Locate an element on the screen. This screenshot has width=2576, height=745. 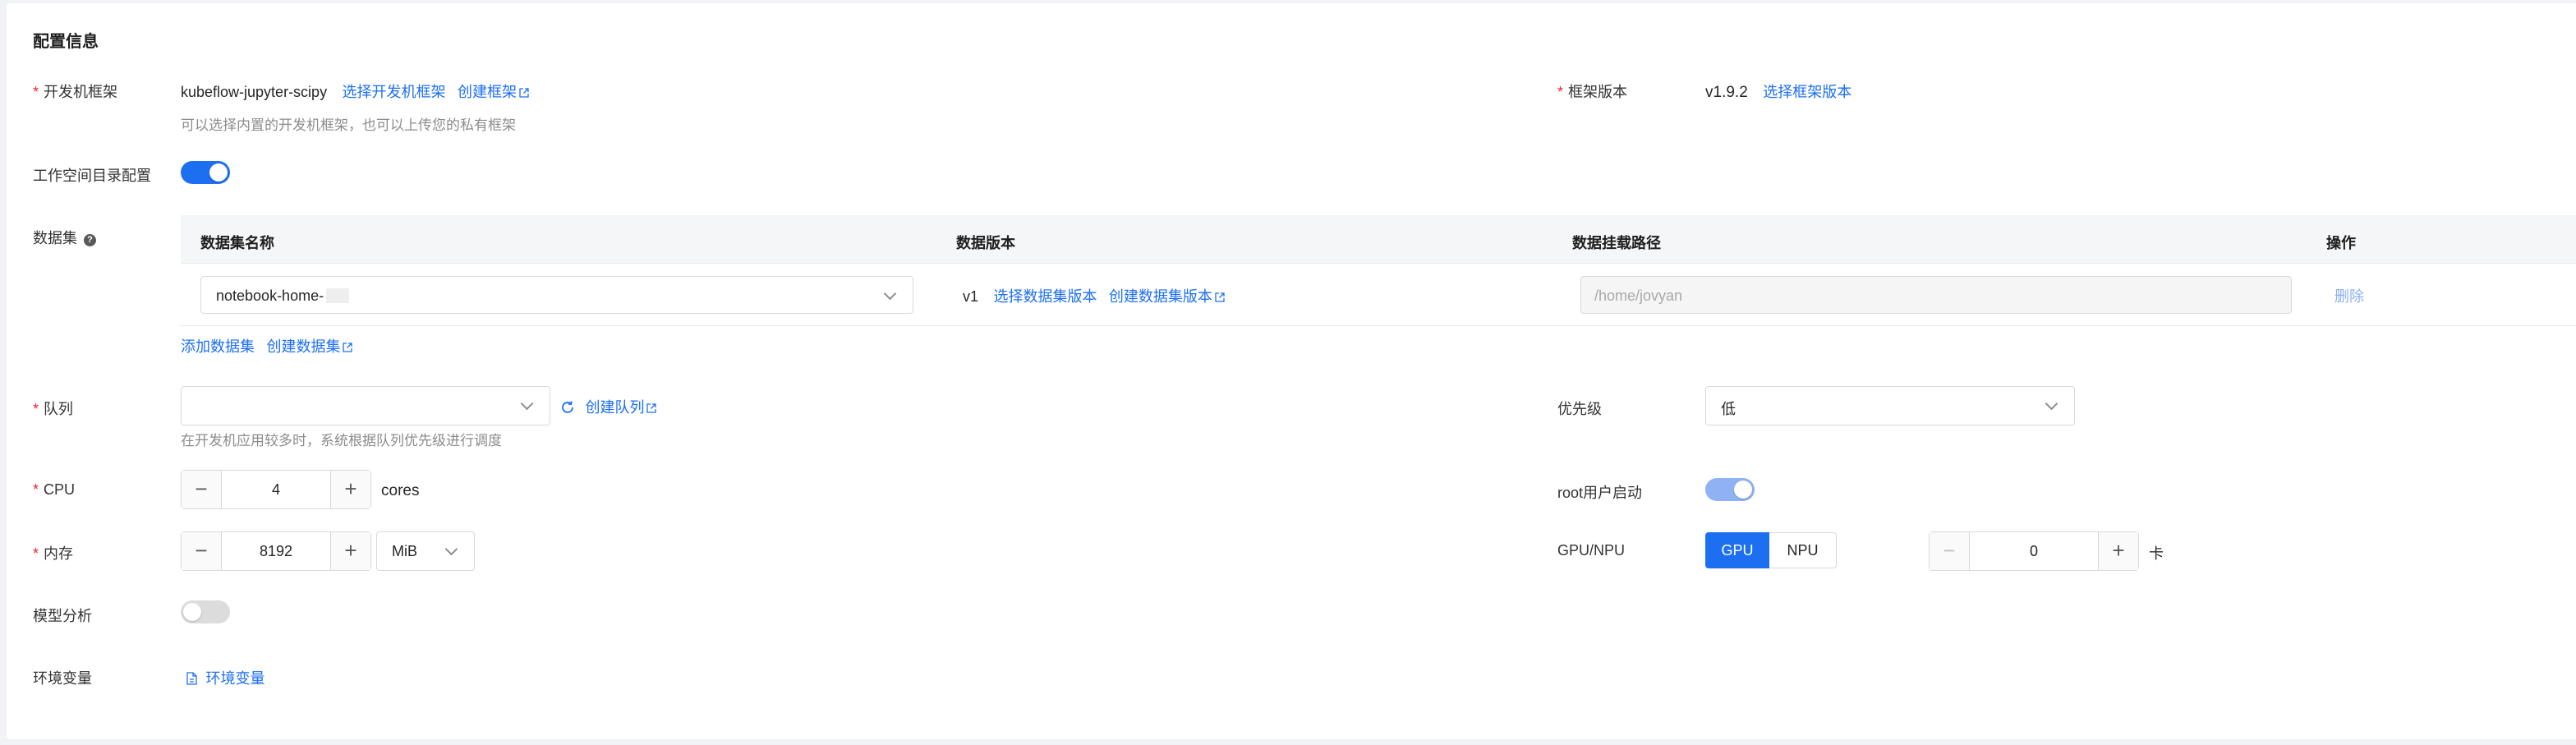
cpu-value: 4 is located at coordinates (276, 490).